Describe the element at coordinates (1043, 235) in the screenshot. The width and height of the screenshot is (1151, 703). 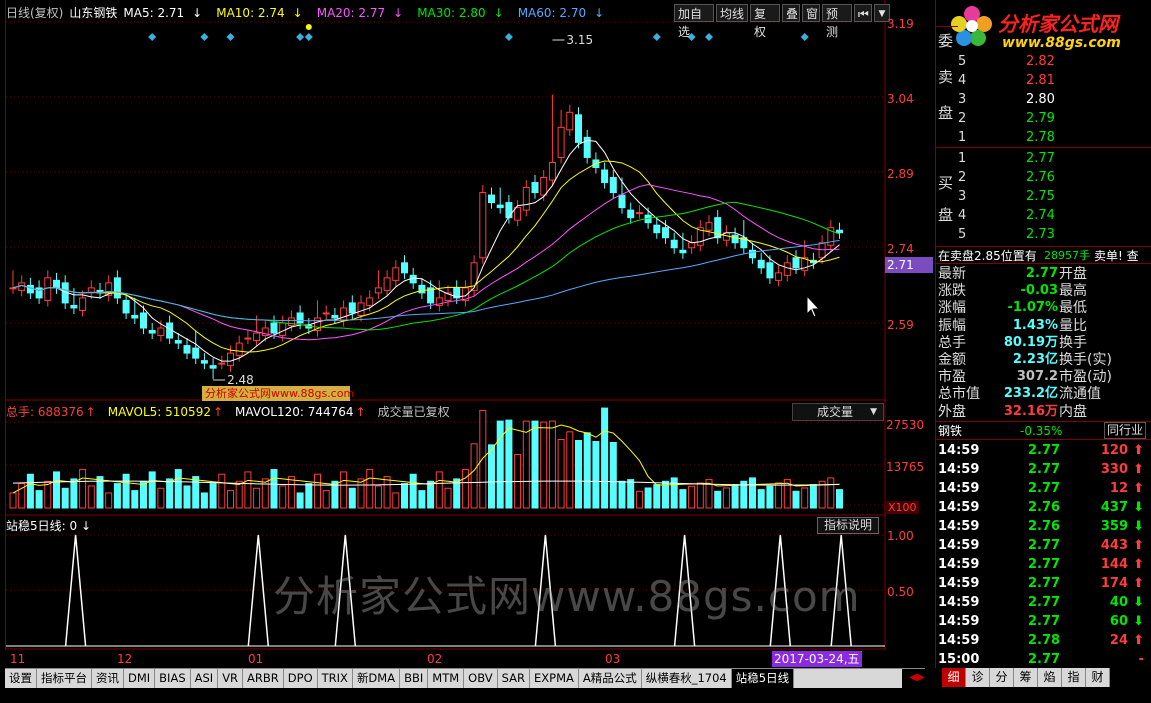
I see `bid-row: 5 2.73` at that location.